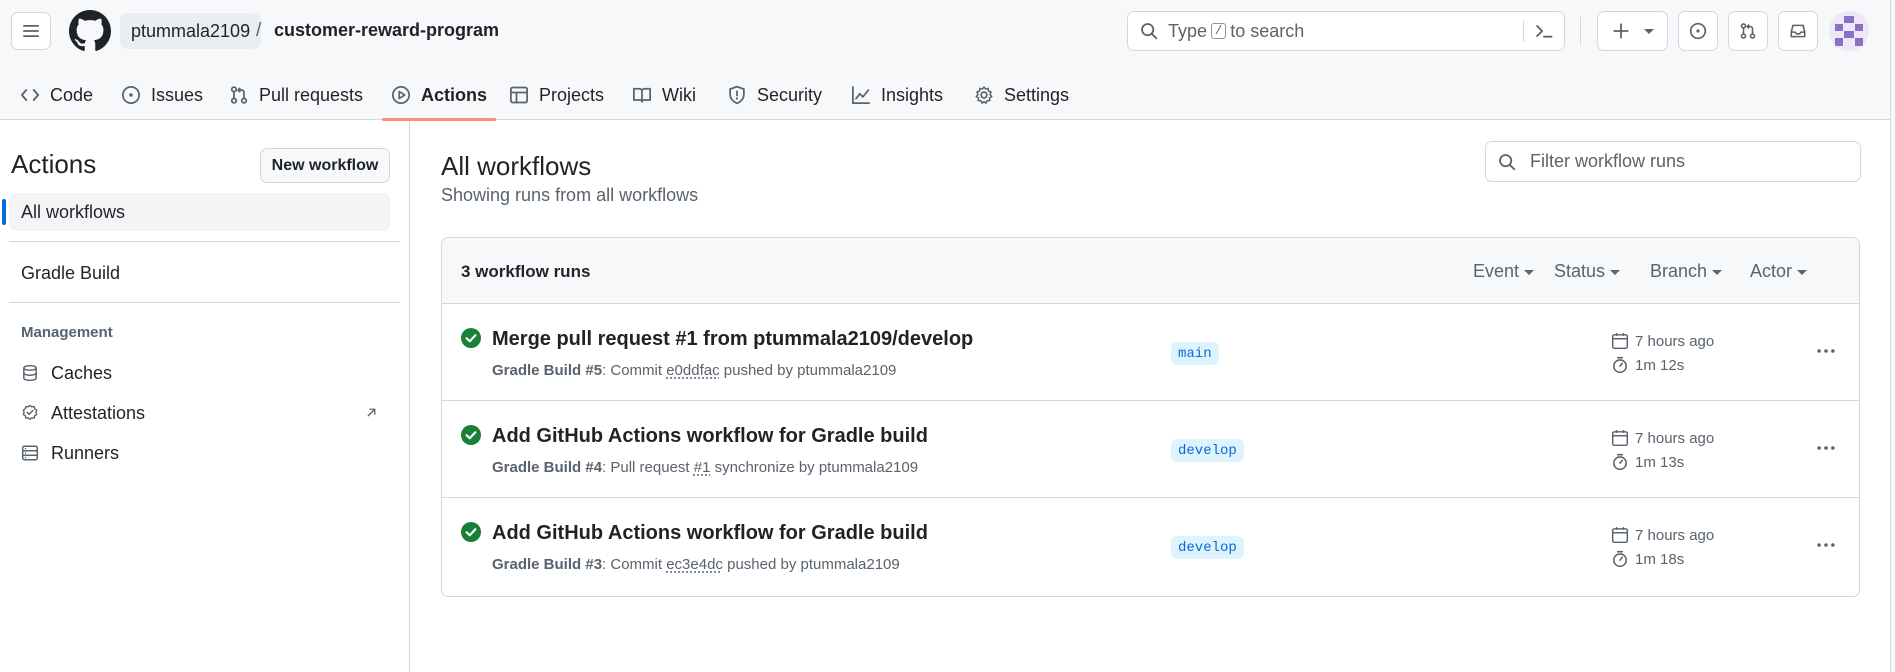 The height and width of the screenshot is (672, 1895). Describe the element at coordinates (537, 564) in the screenshot. I see `run-workflow-name: Gradle Build` at that location.